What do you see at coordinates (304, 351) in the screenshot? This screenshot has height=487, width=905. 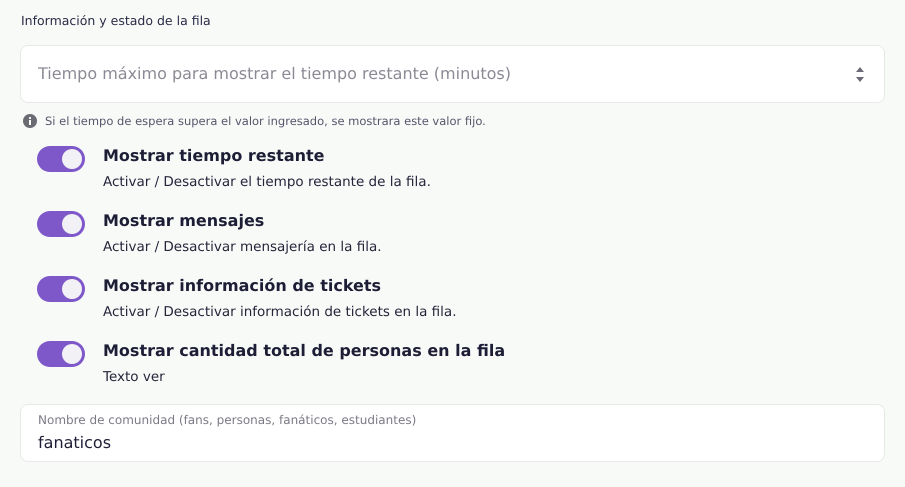 I see `toggle-label: Mostrar cantidad total de personas en la fila` at bounding box center [304, 351].